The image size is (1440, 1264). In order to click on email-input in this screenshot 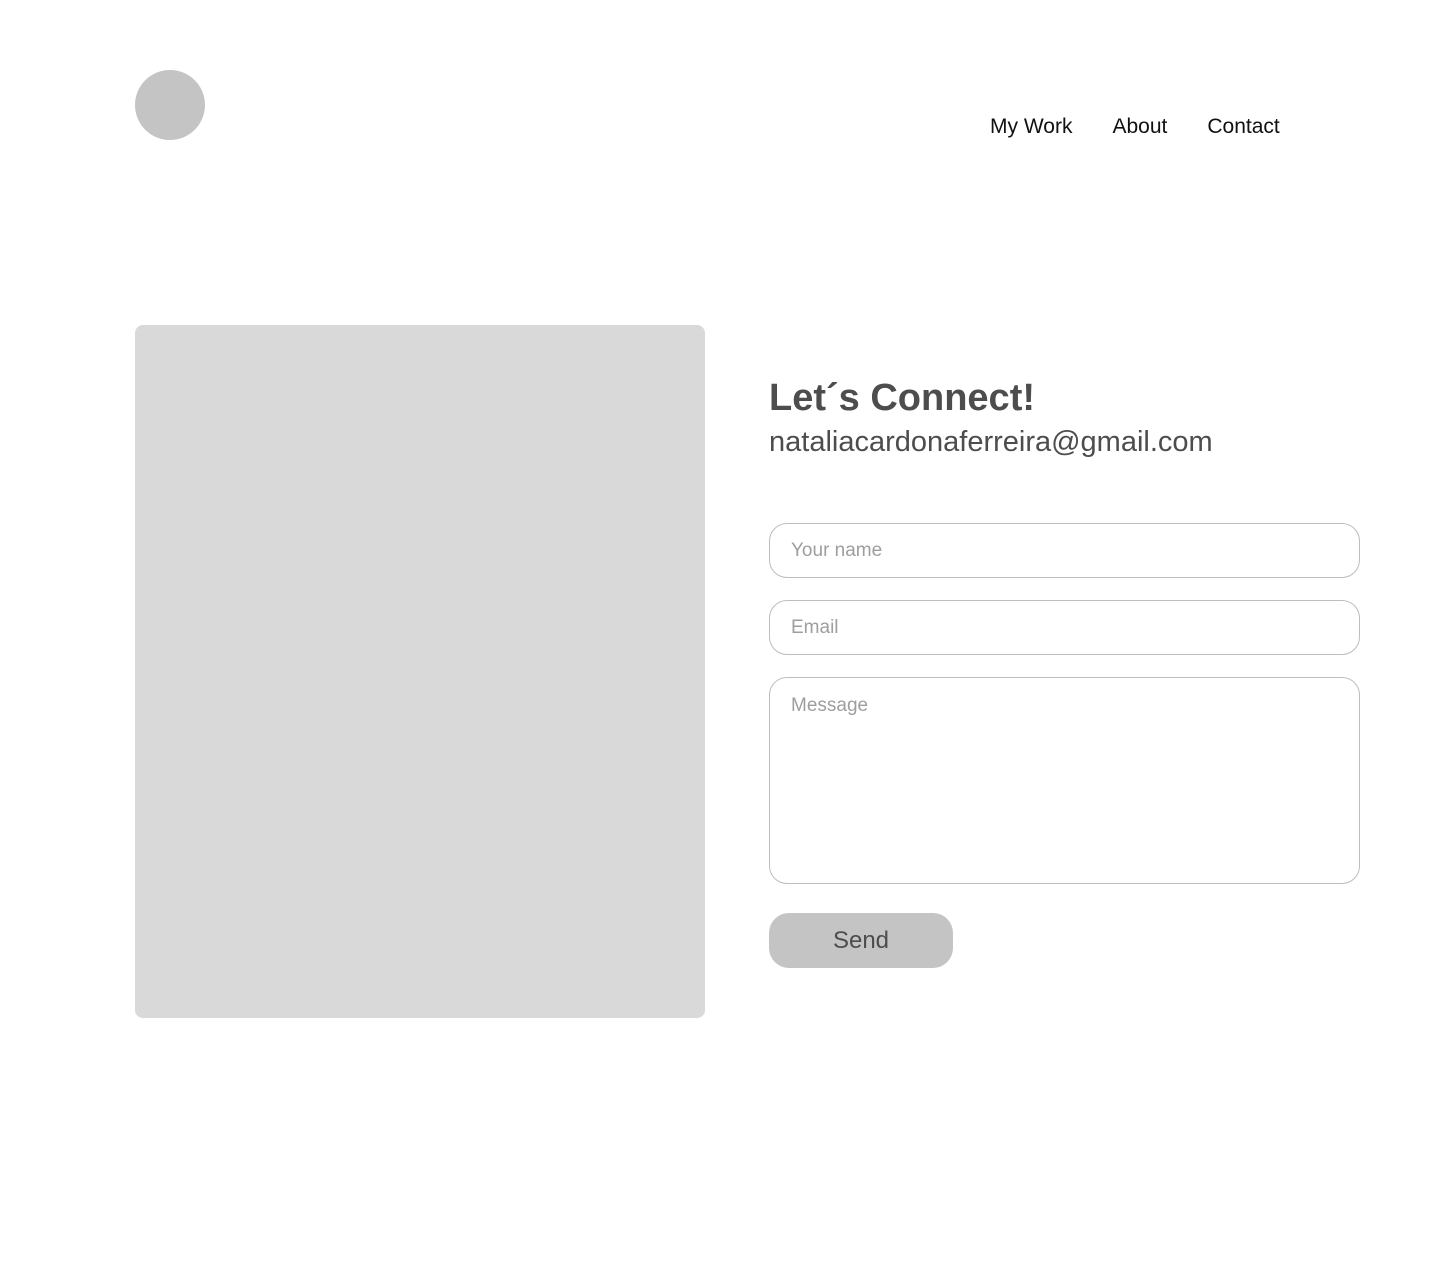, I will do `click(1064, 627)`.